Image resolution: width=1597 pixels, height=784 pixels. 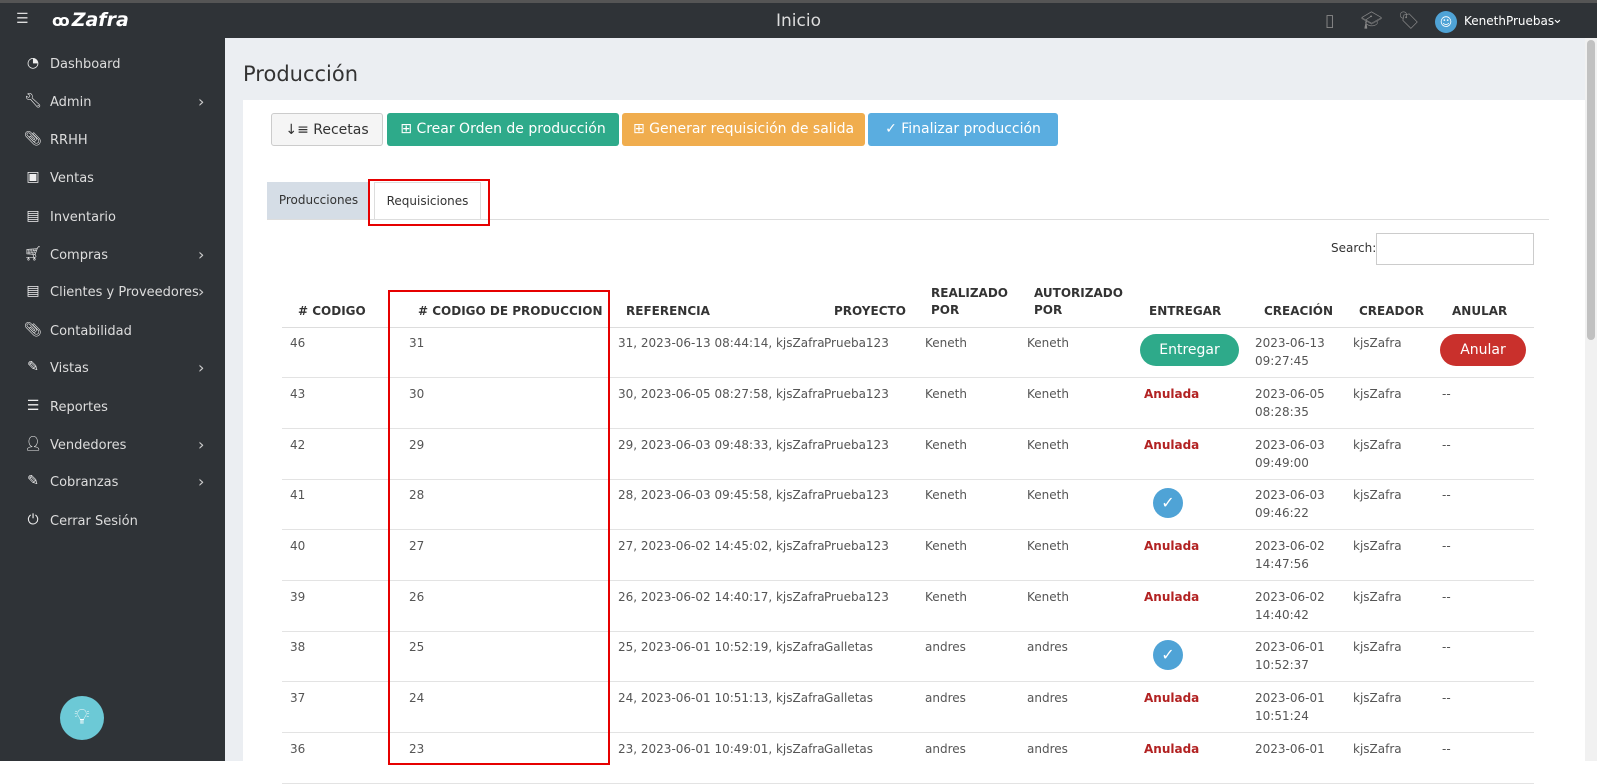 What do you see at coordinates (1282, 716) in the screenshot?
I see `cell-creacion-time: 10:51:24` at bounding box center [1282, 716].